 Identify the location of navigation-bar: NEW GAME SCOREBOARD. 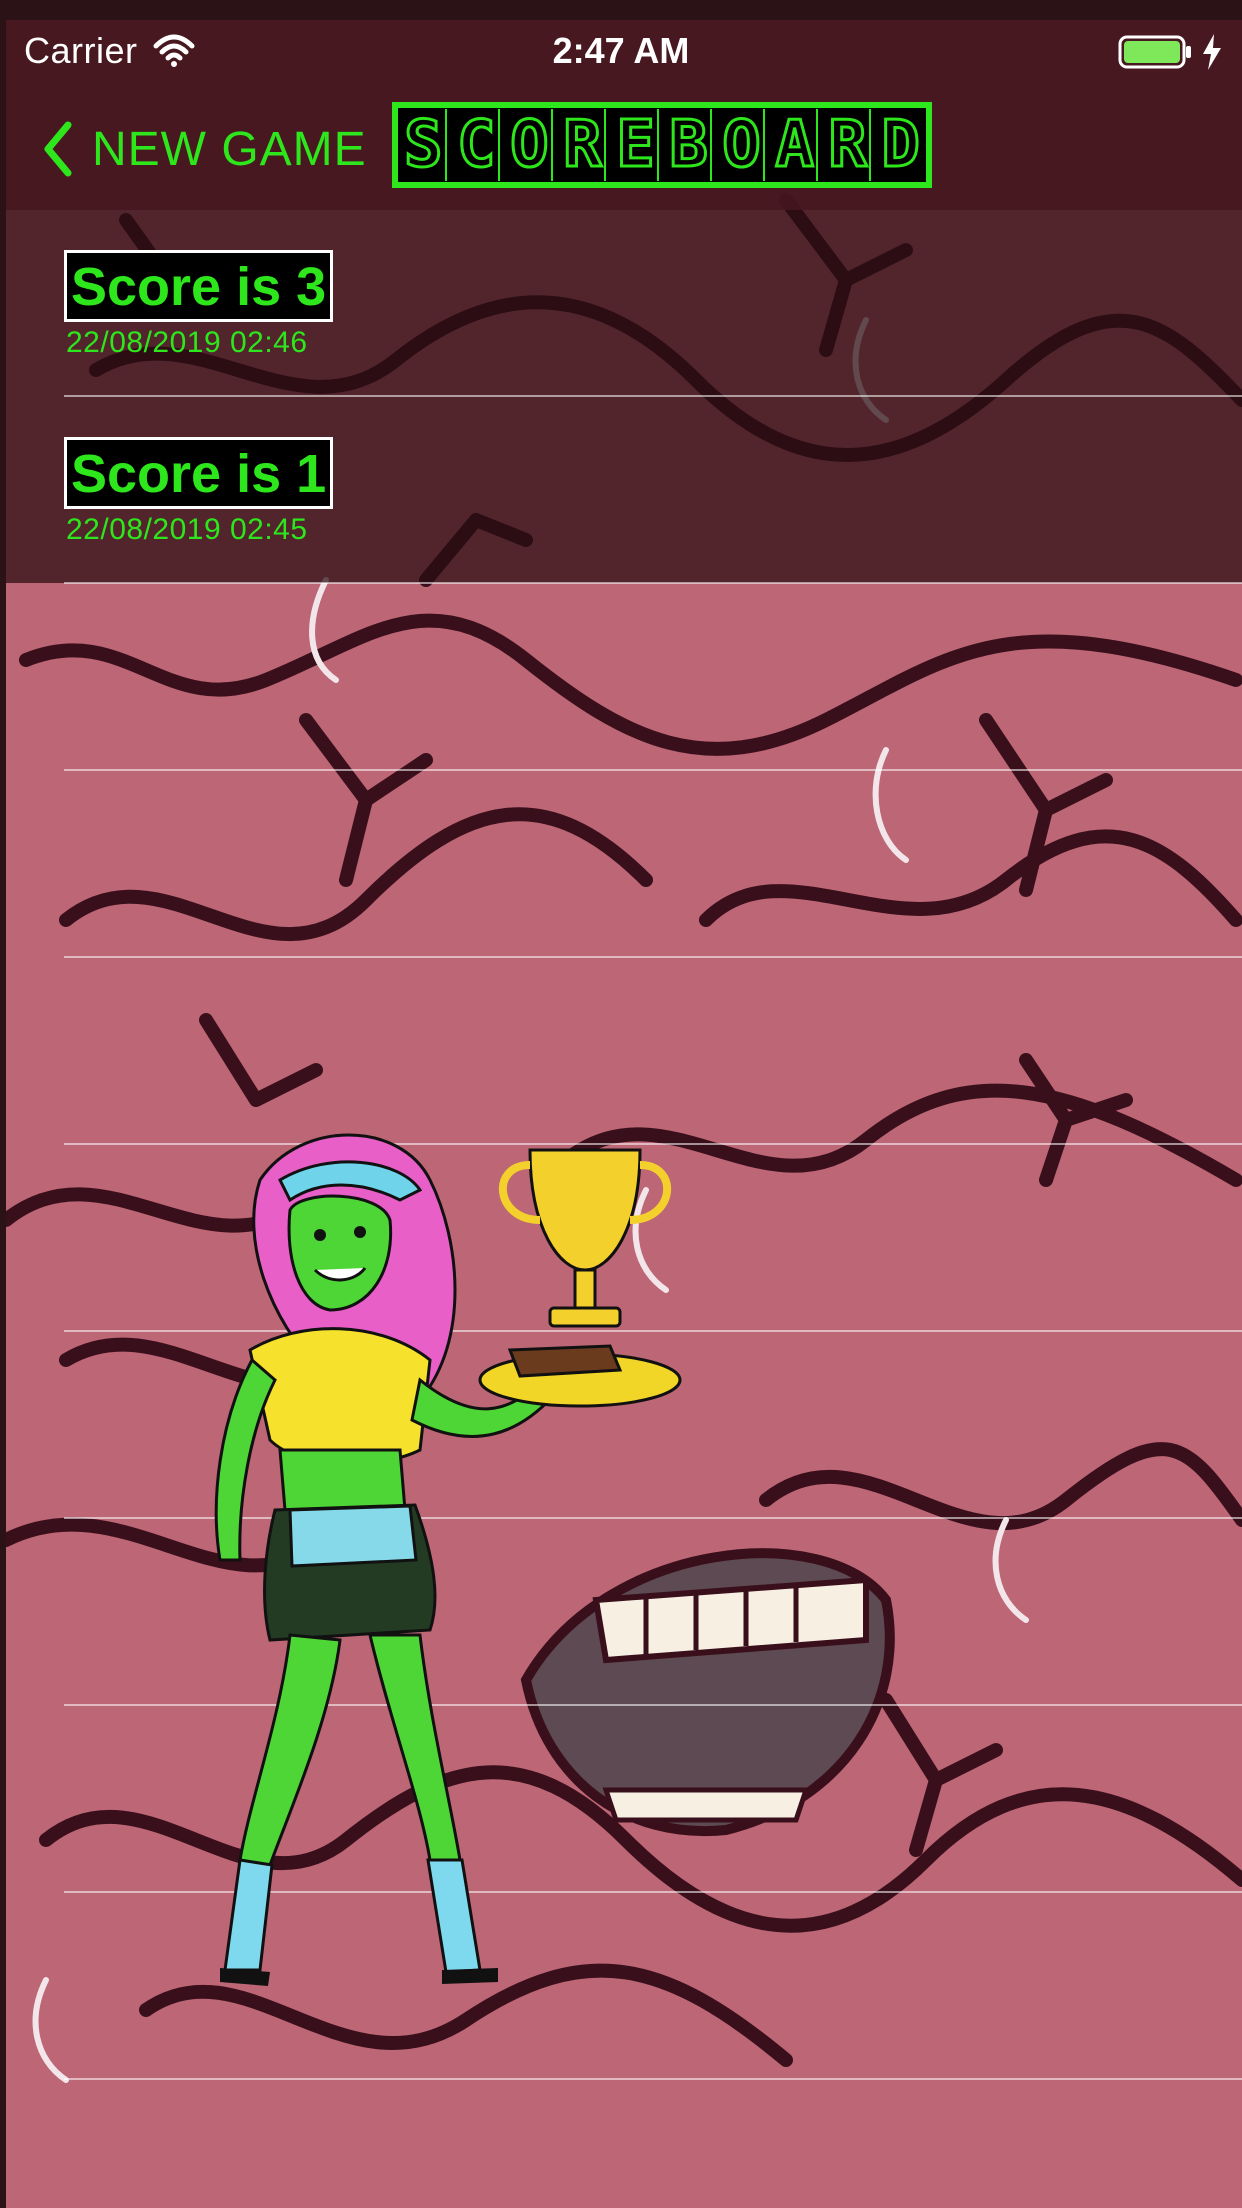
(621, 149).